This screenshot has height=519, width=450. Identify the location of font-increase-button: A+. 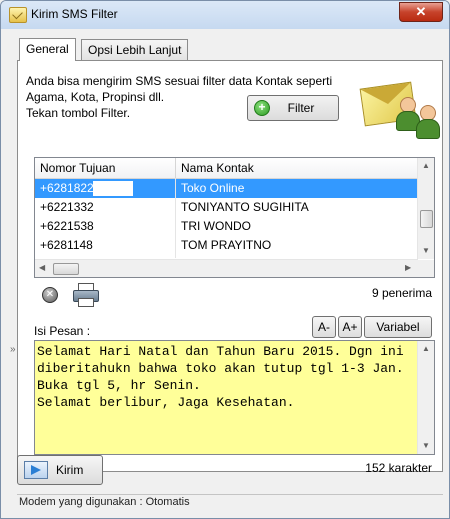
(350, 327).